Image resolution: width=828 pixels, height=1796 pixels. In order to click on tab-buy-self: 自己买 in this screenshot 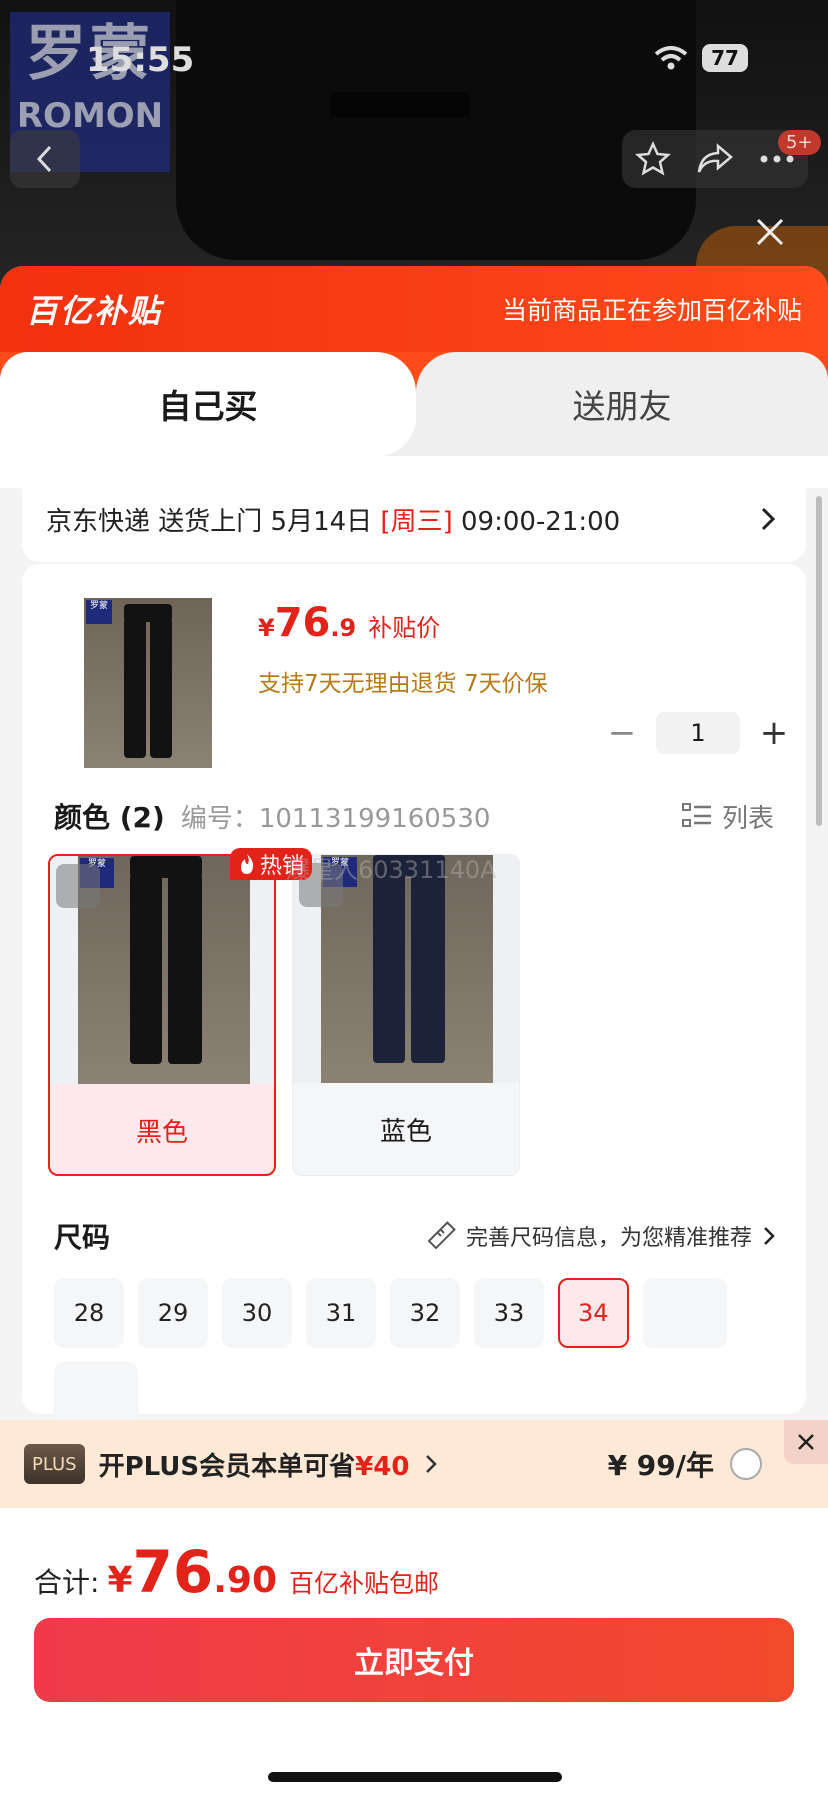, I will do `click(208, 404)`.